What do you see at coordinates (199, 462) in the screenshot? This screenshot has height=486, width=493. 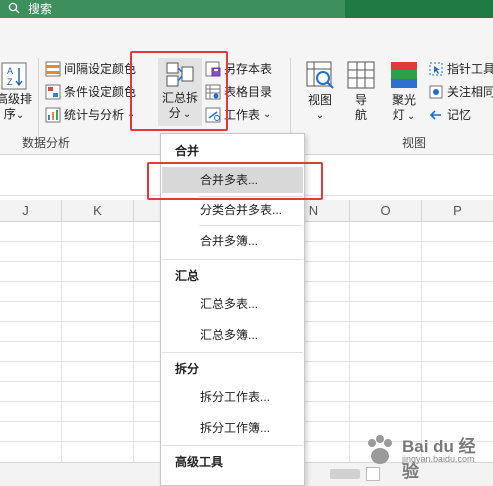 I see `menu-section-advanced-tools: 高级工具` at bounding box center [199, 462].